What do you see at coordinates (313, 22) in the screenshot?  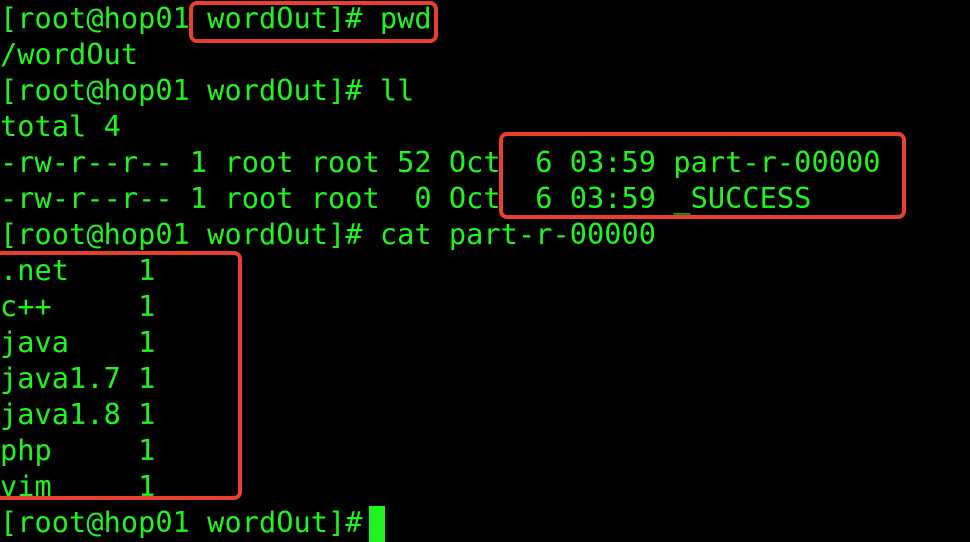 I see `pwd-command-highlight` at bounding box center [313, 22].